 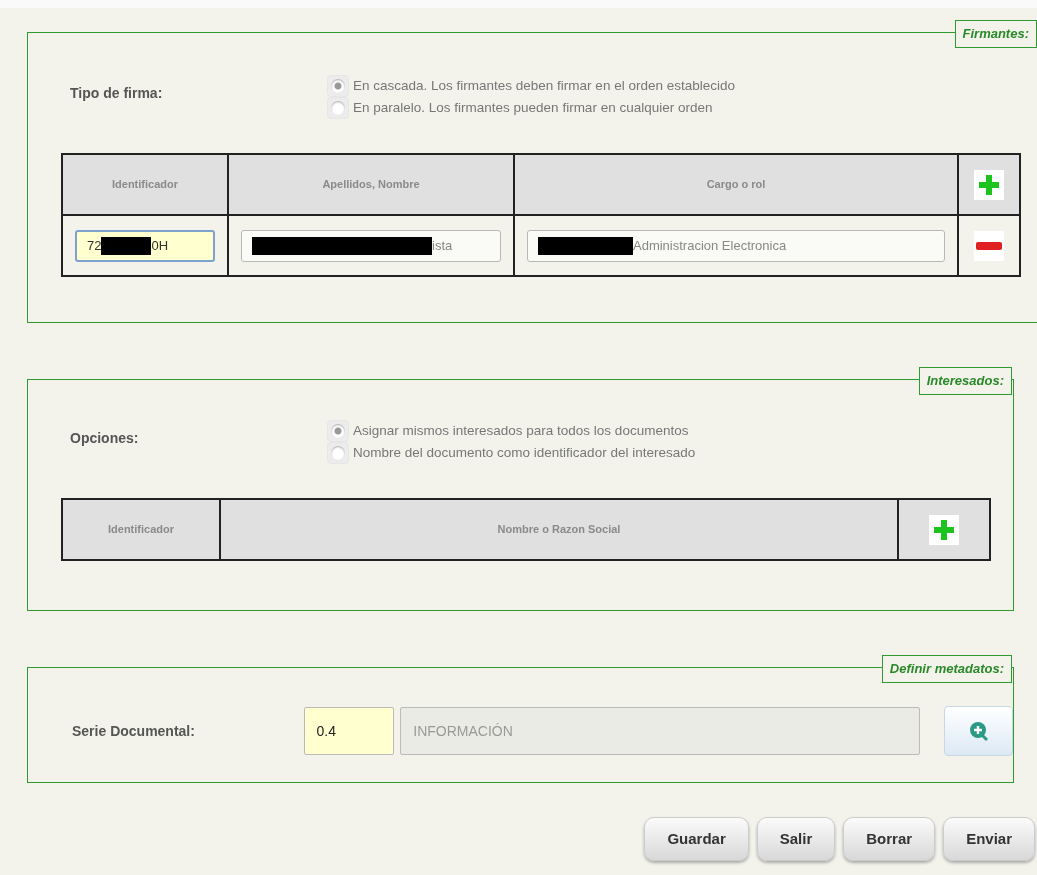 I want to click on field-text: 0H, so click(x=160, y=245).